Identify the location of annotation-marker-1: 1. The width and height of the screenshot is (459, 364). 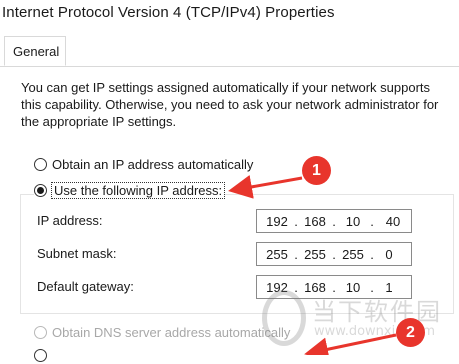
(316, 170).